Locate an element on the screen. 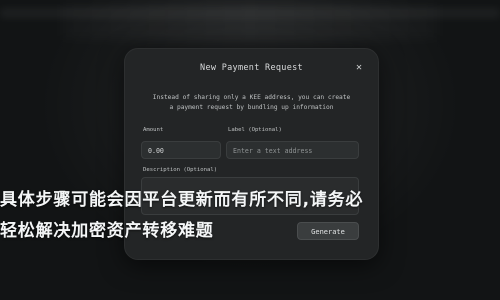 This screenshot has height=300, width=500. background-blur-deco is located at coordinates (250, 20).